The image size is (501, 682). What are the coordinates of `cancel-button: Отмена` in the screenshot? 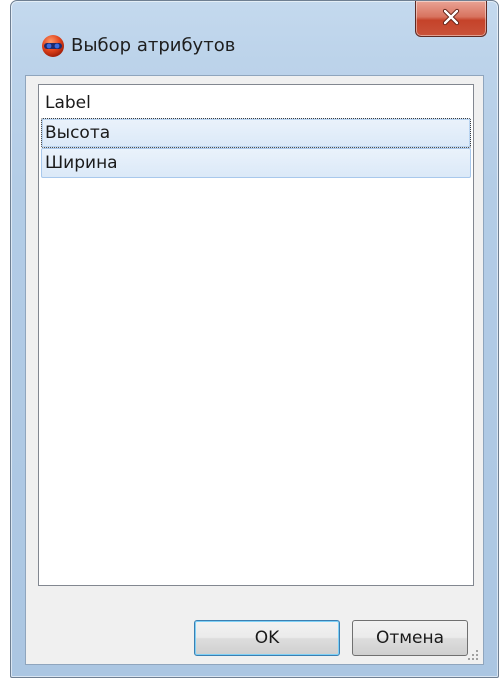 It's located at (410, 638).